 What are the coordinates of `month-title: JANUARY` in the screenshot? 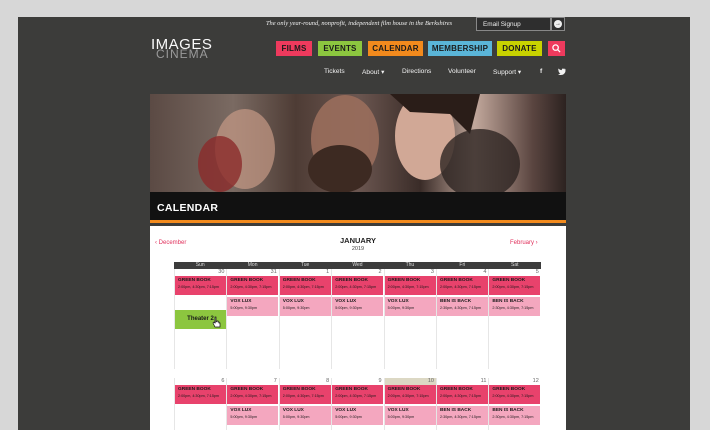 It's located at (358, 240).